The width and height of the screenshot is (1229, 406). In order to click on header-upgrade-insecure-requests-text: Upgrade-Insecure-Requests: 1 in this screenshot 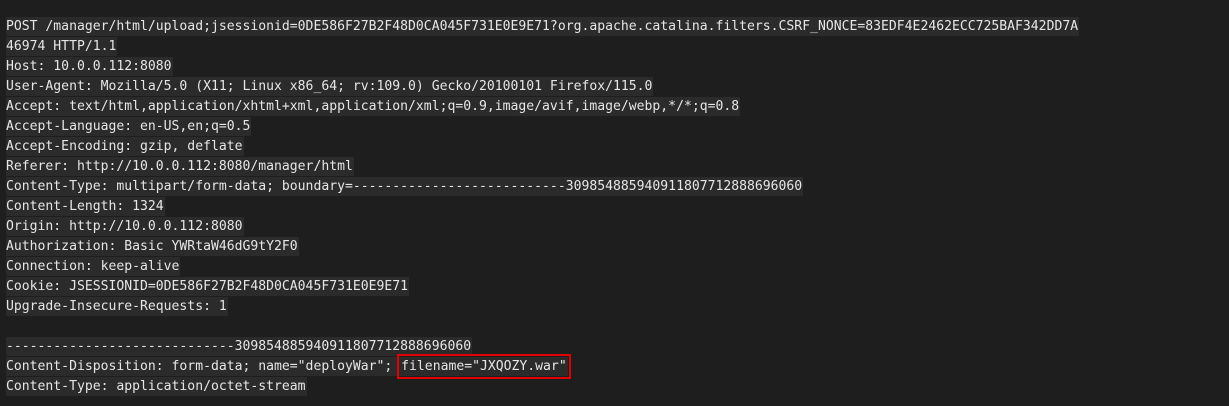, I will do `click(117, 306)`.